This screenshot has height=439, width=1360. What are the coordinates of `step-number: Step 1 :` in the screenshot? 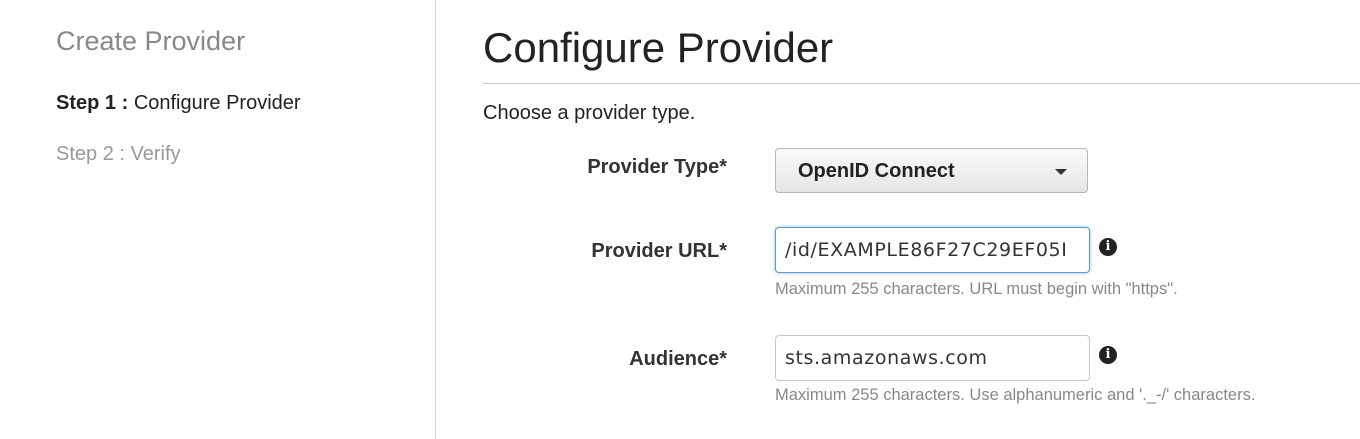 It's located at (92, 103).